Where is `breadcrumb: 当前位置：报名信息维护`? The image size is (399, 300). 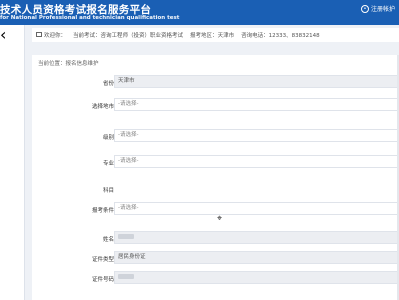 breadcrumb: 当前位置：报名信息维护 is located at coordinates (68, 64).